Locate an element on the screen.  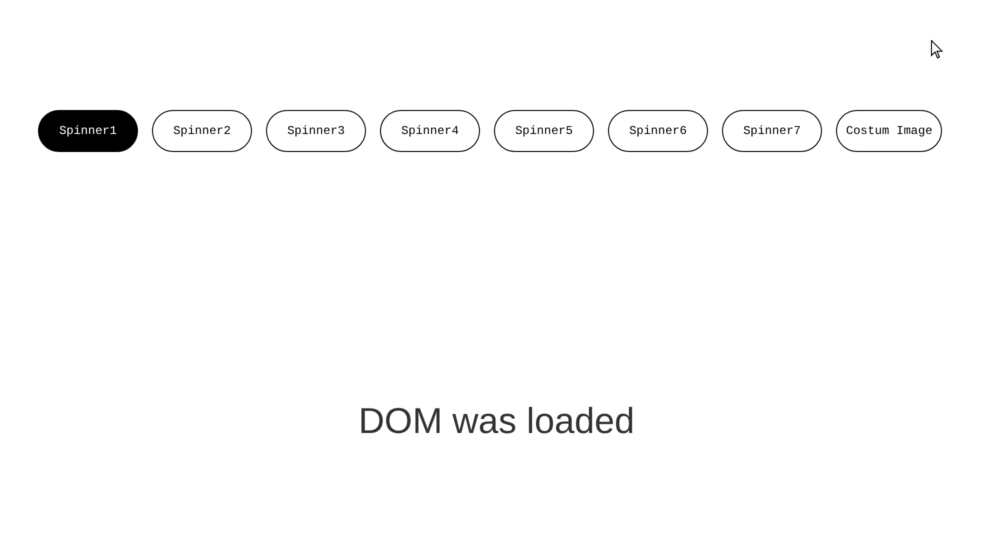
spinner-tab: Spinner4 is located at coordinates (430, 131).